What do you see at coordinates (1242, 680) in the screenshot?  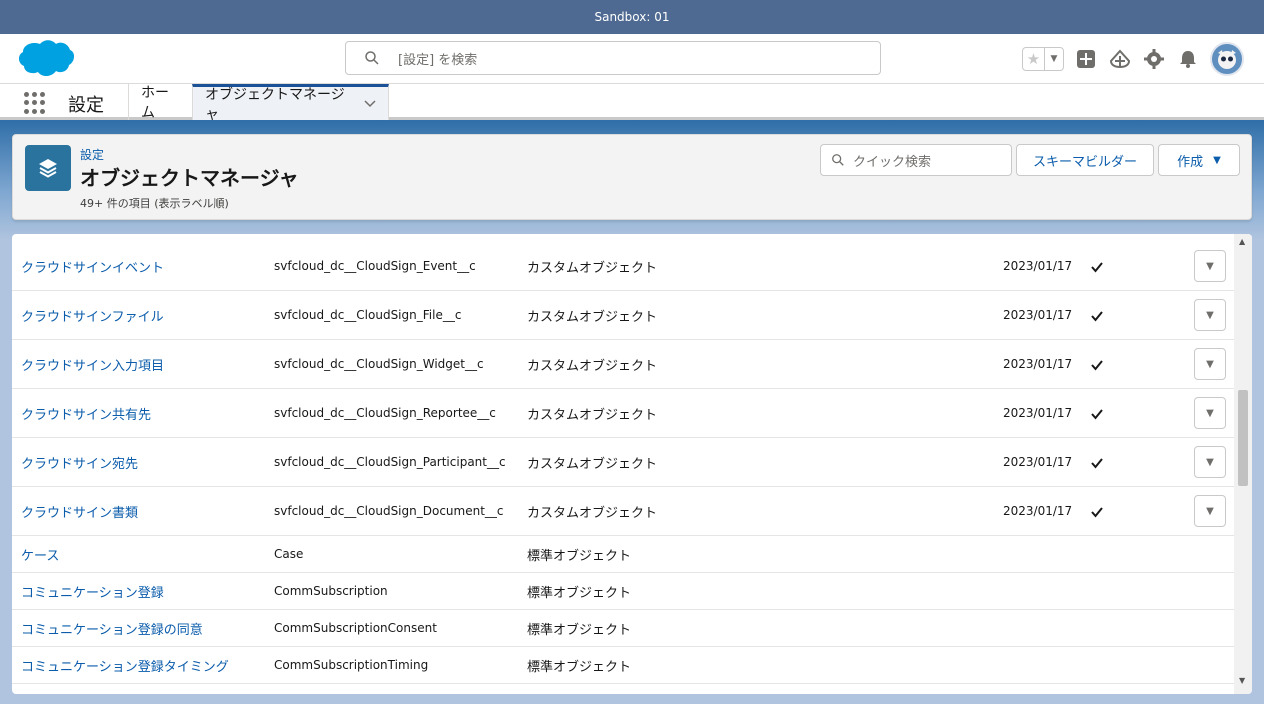 I see `scroll-down-icon: ▼` at bounding box center [1242, 680].